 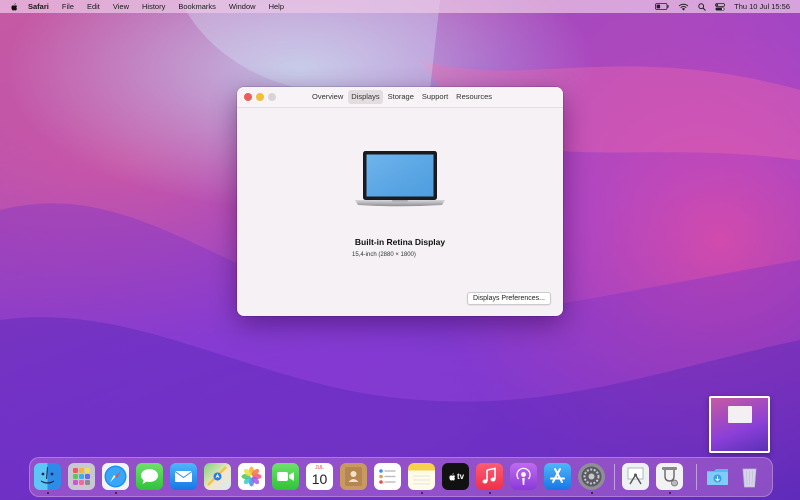 What do you see at coordinates (115, 476) in the screenshot?
I see `safari-icon` at bounding box center [115, 476].